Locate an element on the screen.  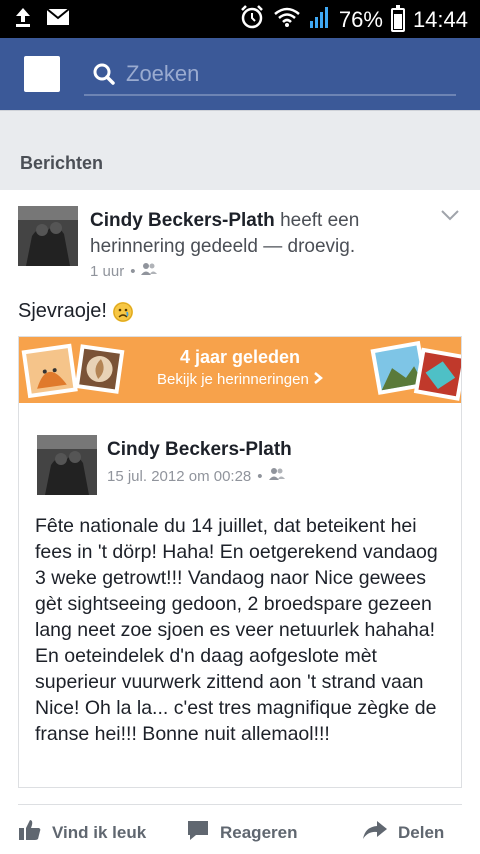
memory-meta: 15 jul. 2012 om 00:28 • is located at coordinates (196, 476).